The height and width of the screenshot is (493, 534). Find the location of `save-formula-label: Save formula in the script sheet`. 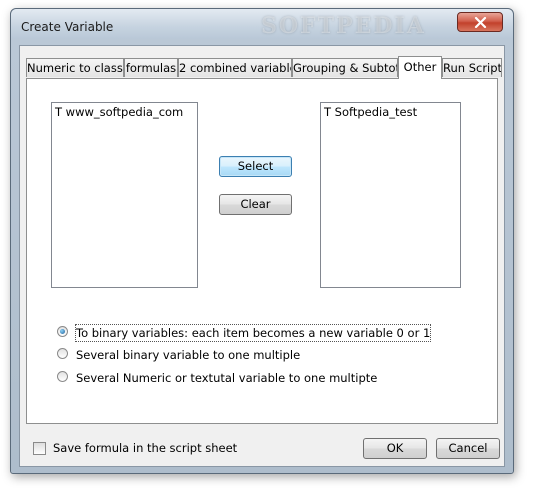

save-formula-label: Save formula in the script sheet is located at coordinates (145, 448).